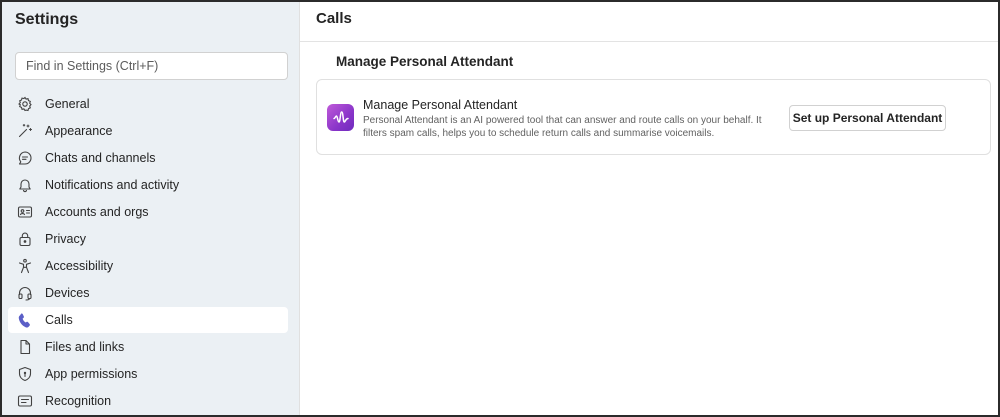 The height and width of the screenshot is (417, 1000). I want to click on phone-icon, so click(25, 320).